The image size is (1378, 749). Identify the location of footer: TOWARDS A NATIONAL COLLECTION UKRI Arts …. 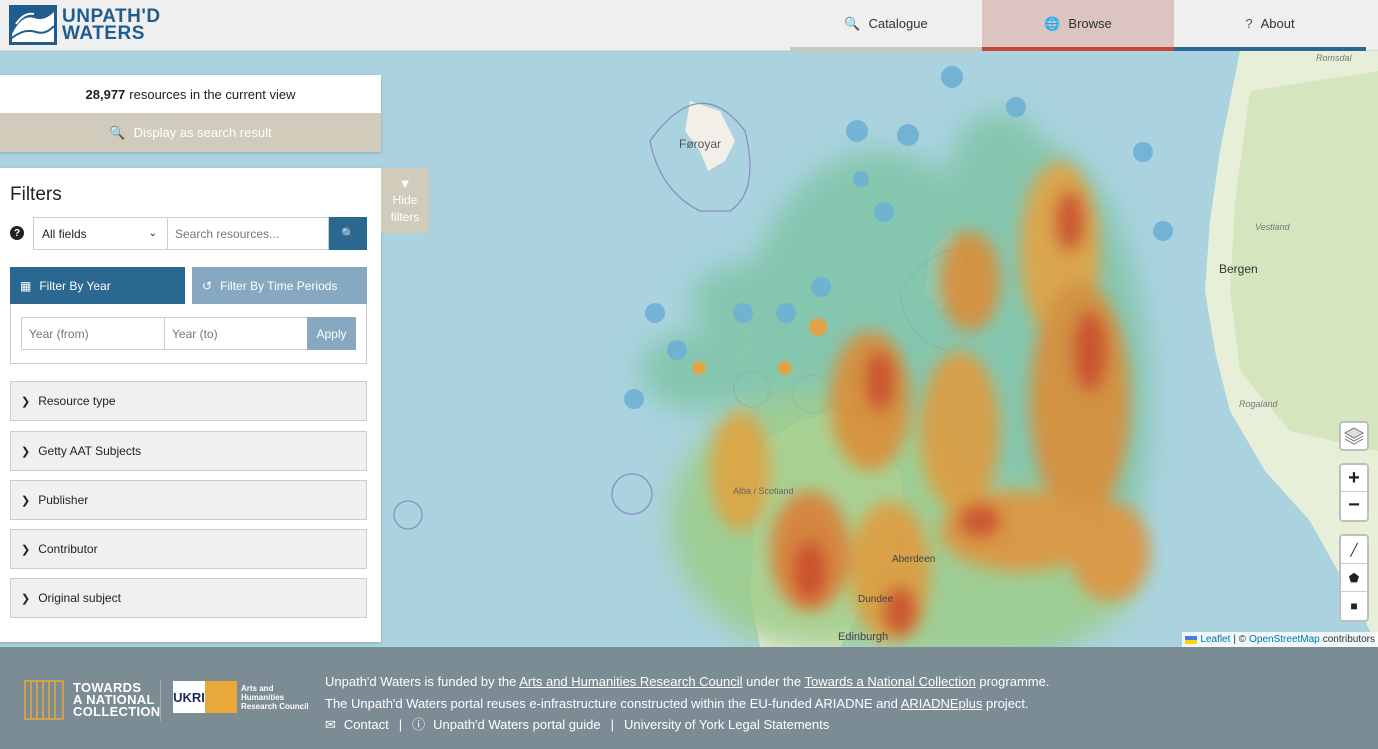
(689, 698).